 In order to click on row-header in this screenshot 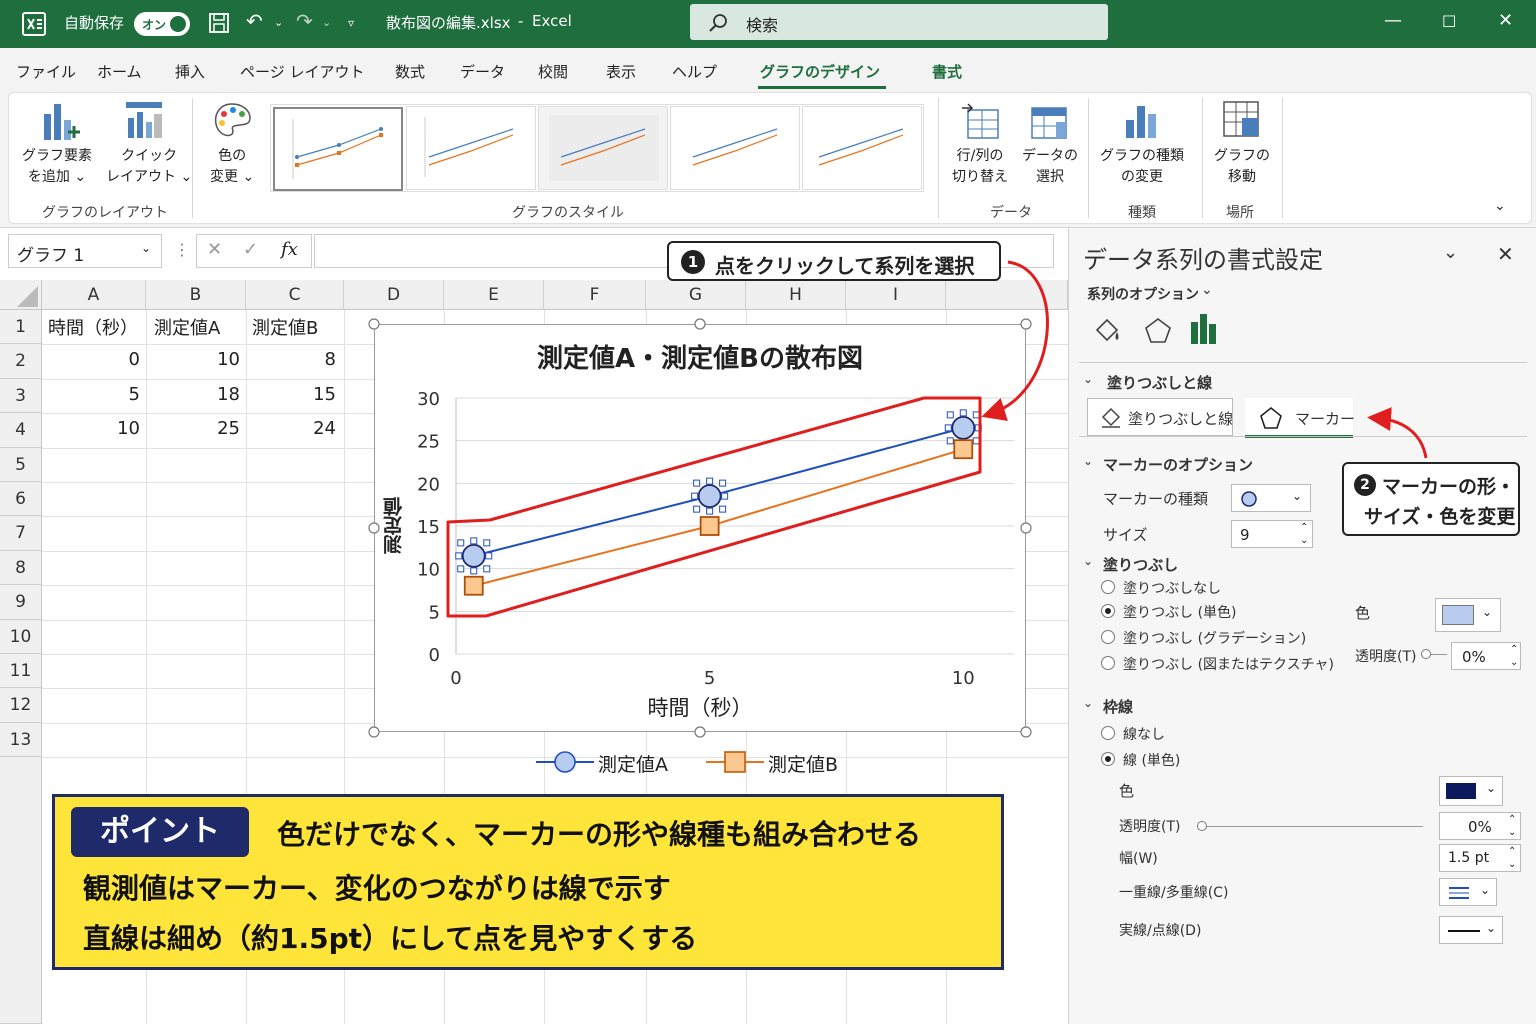, I will do `click(21, 890)`.